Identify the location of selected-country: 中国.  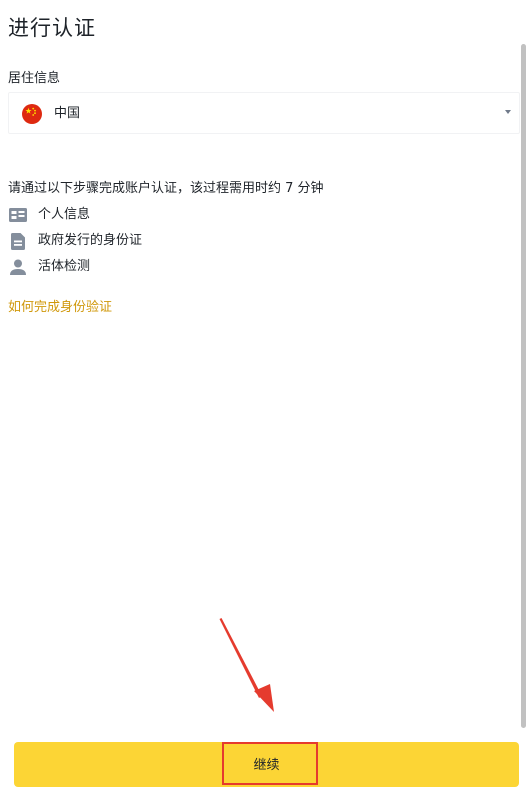
(67, 113).